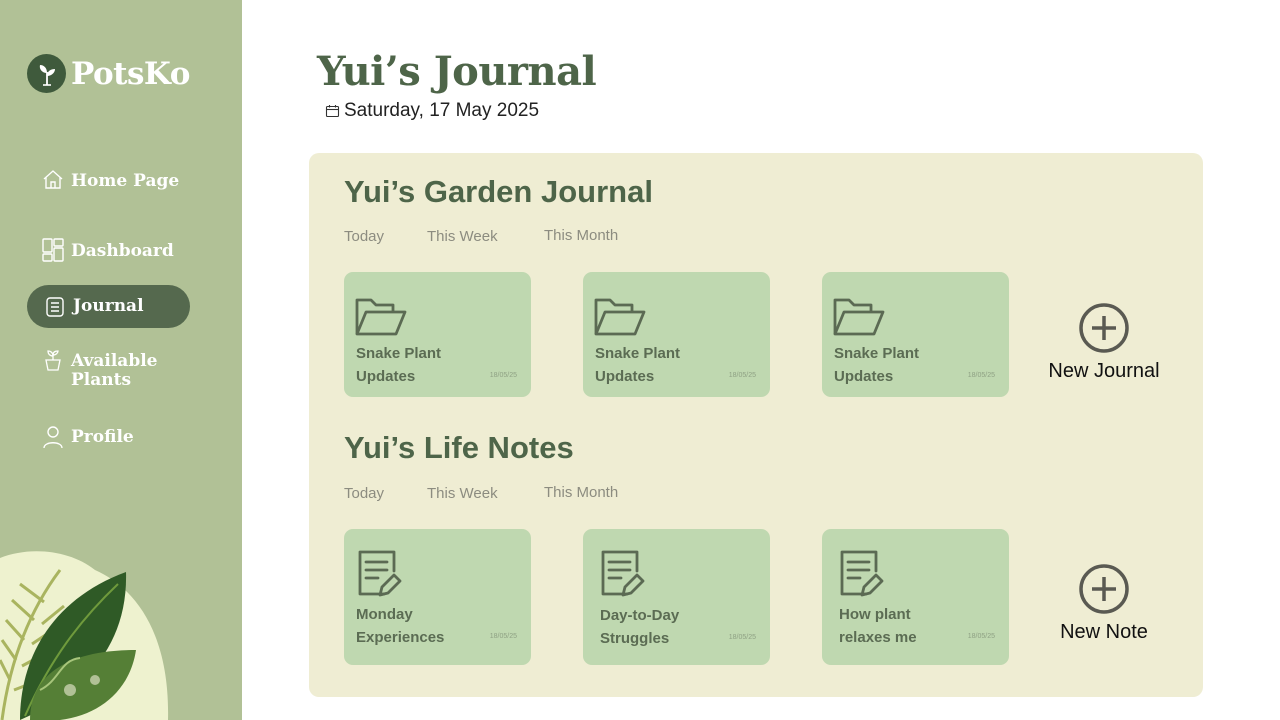  Describe the element at coordinates (102, 437) in the screenshot. I see `sidebar-item-label: Profile` at that location.